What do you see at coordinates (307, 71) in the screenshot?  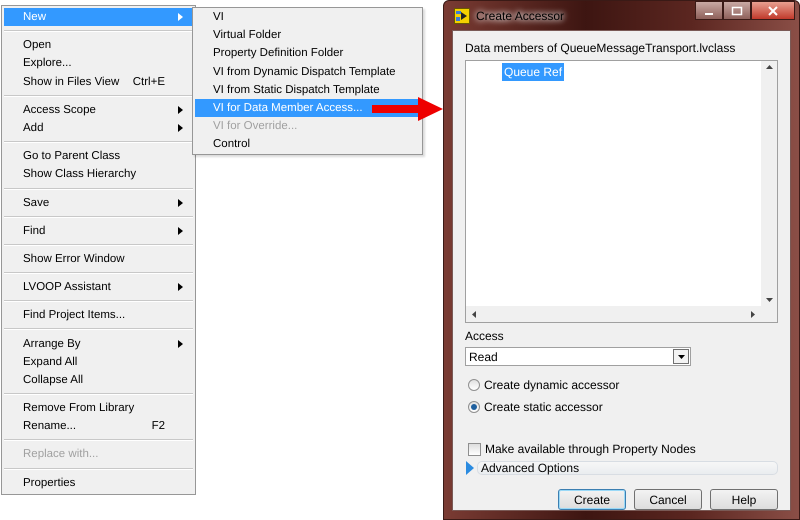 I see `menu-item: VI from Dynamic Dispatch Template` at bounding box center [307, 71].